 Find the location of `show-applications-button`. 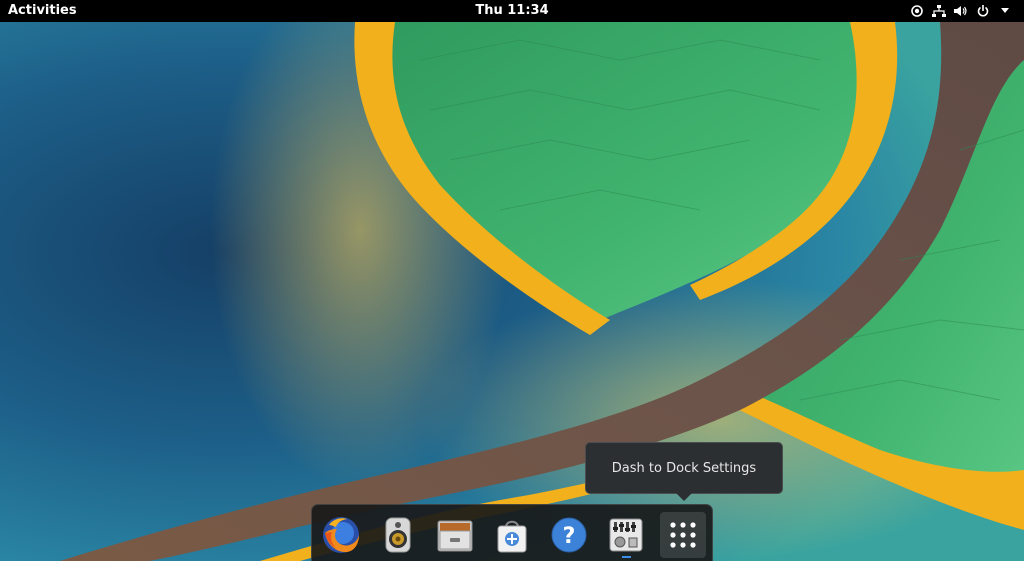

show-applications-button is located at coordinates (683, 535).